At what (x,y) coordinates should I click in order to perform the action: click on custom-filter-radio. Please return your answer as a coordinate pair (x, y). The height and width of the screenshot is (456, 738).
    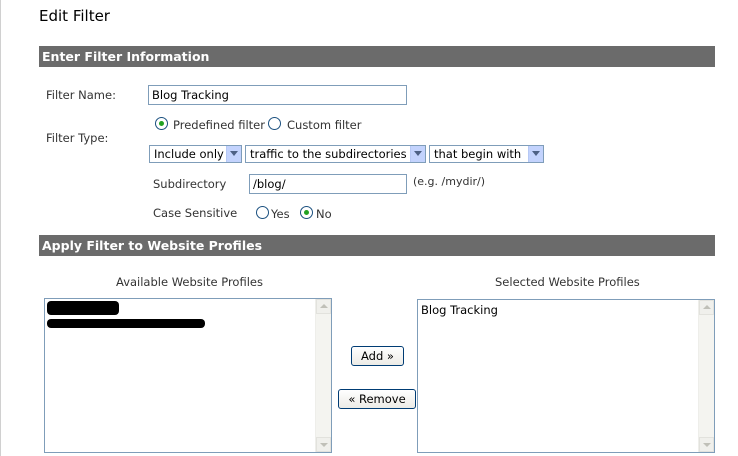
    Looking at the image, I should click on (274, 123).